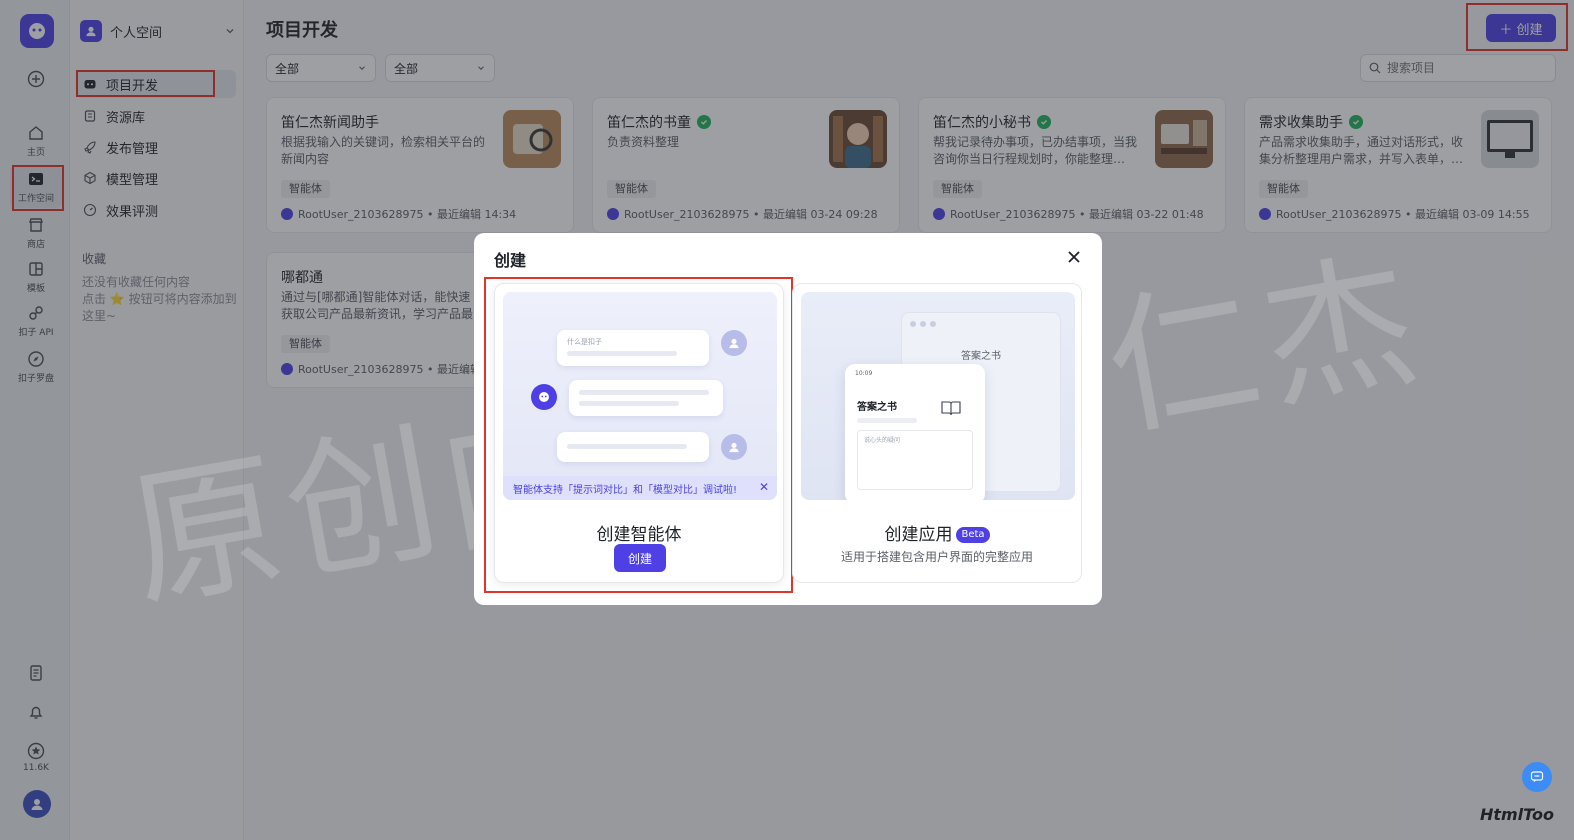  Describe the element at coordinates (584, 342) in the screenshot. I see `bubble-hint-text: 什么是扣子` at that location.